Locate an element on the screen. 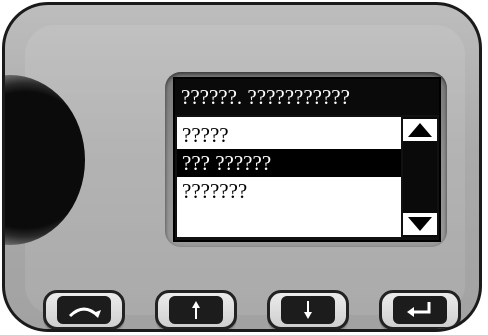 This screenshot has height=335, width=488. enter-arrow-icon is located at coordinates (419, 309).